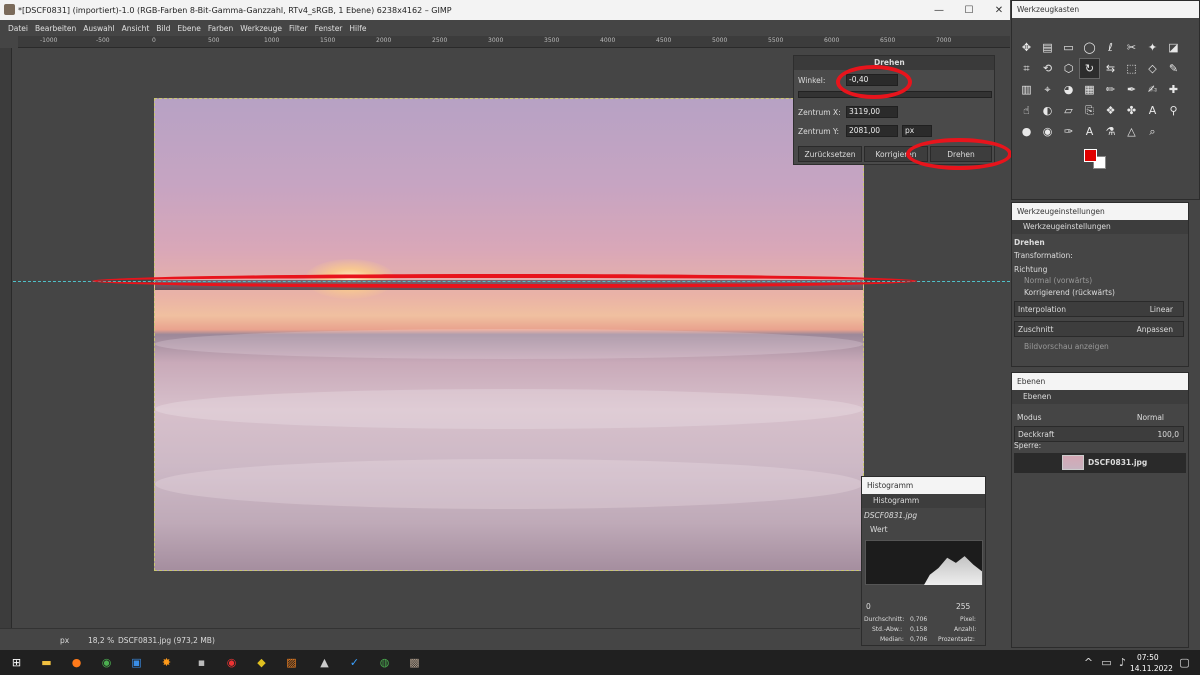 Image resolution: width=1200 pixels, height=675 pixels. What do you see at coordinates (18, 28) in the screenshot?
I see `menu-datei: Datei` at bounding box center [18, 28].